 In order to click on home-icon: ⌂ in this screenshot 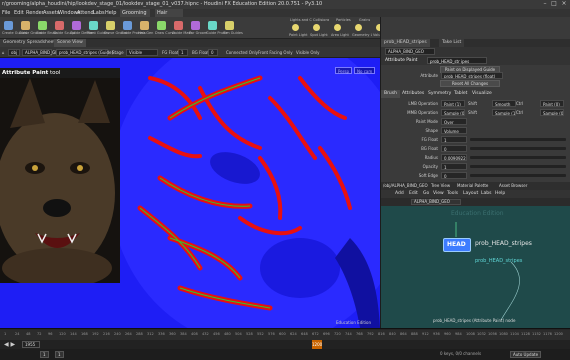, I will do `click(3, 52)`.